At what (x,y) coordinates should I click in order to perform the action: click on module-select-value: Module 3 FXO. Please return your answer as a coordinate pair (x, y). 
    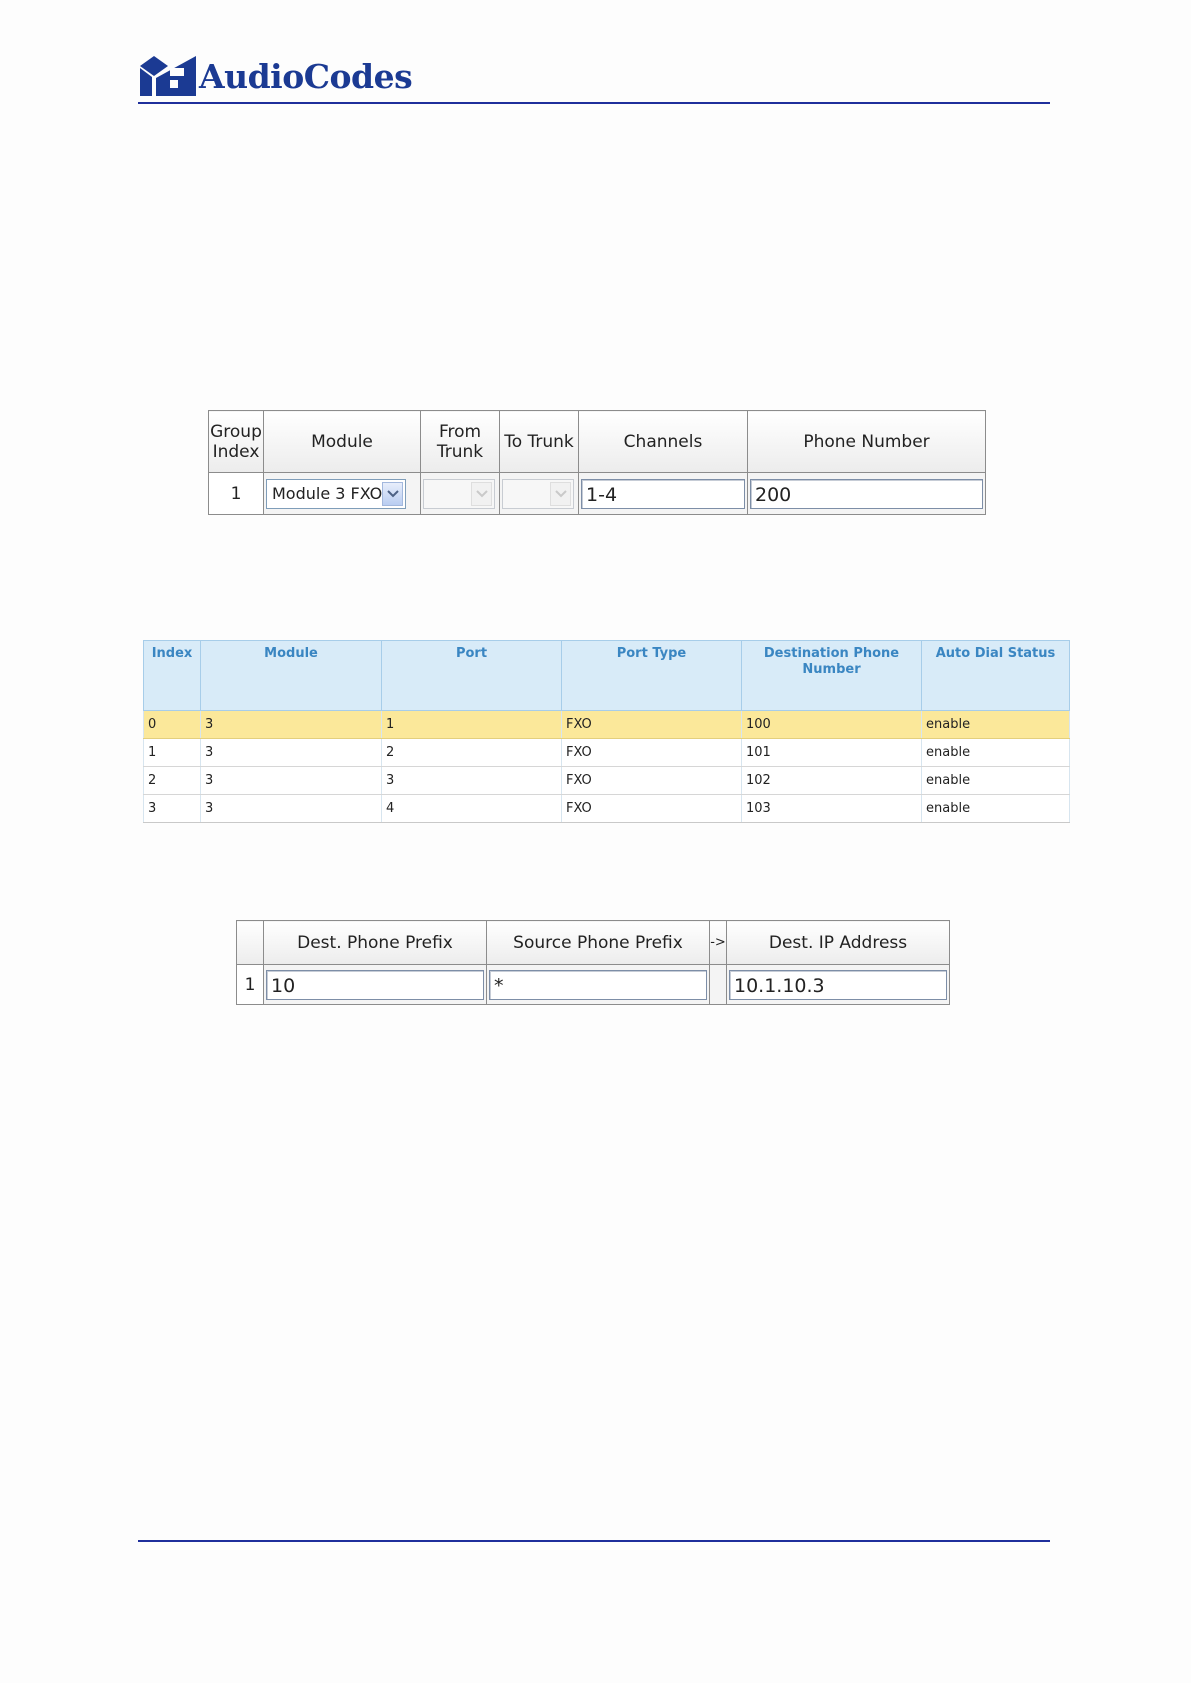
    Looking at the image, I should click on (327, 493).